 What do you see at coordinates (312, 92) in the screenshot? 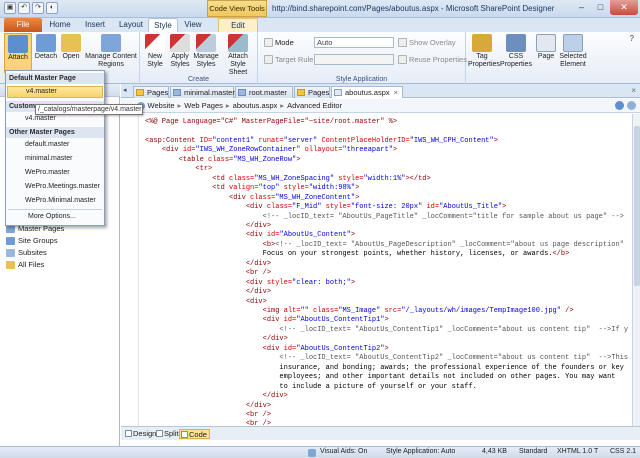
I see `doc-tab-pages-2: Pages` at bounding box center [312, 92].